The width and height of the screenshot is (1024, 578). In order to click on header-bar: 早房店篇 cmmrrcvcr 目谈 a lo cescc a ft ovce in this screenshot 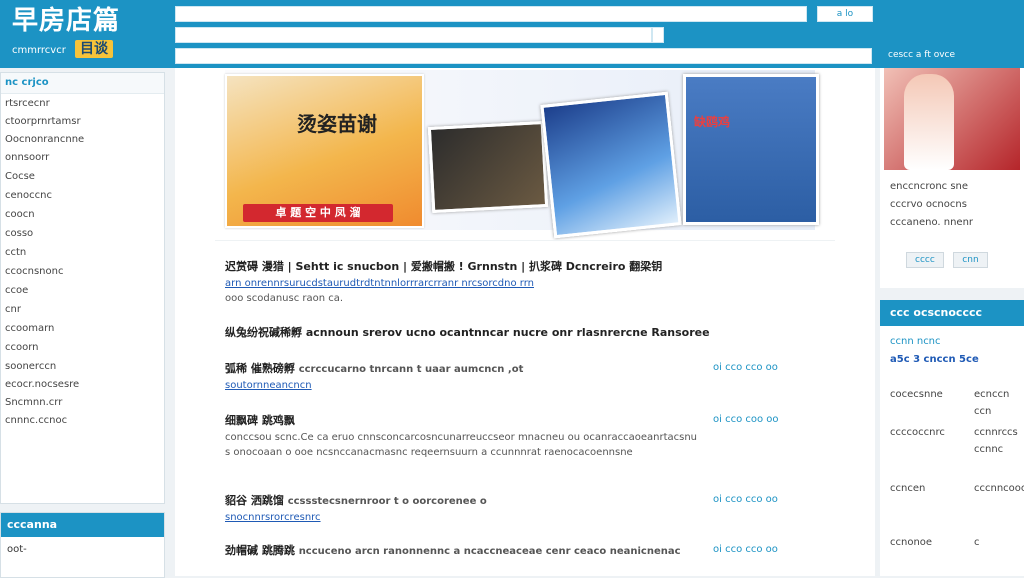, I will do `click(512, 34)`.